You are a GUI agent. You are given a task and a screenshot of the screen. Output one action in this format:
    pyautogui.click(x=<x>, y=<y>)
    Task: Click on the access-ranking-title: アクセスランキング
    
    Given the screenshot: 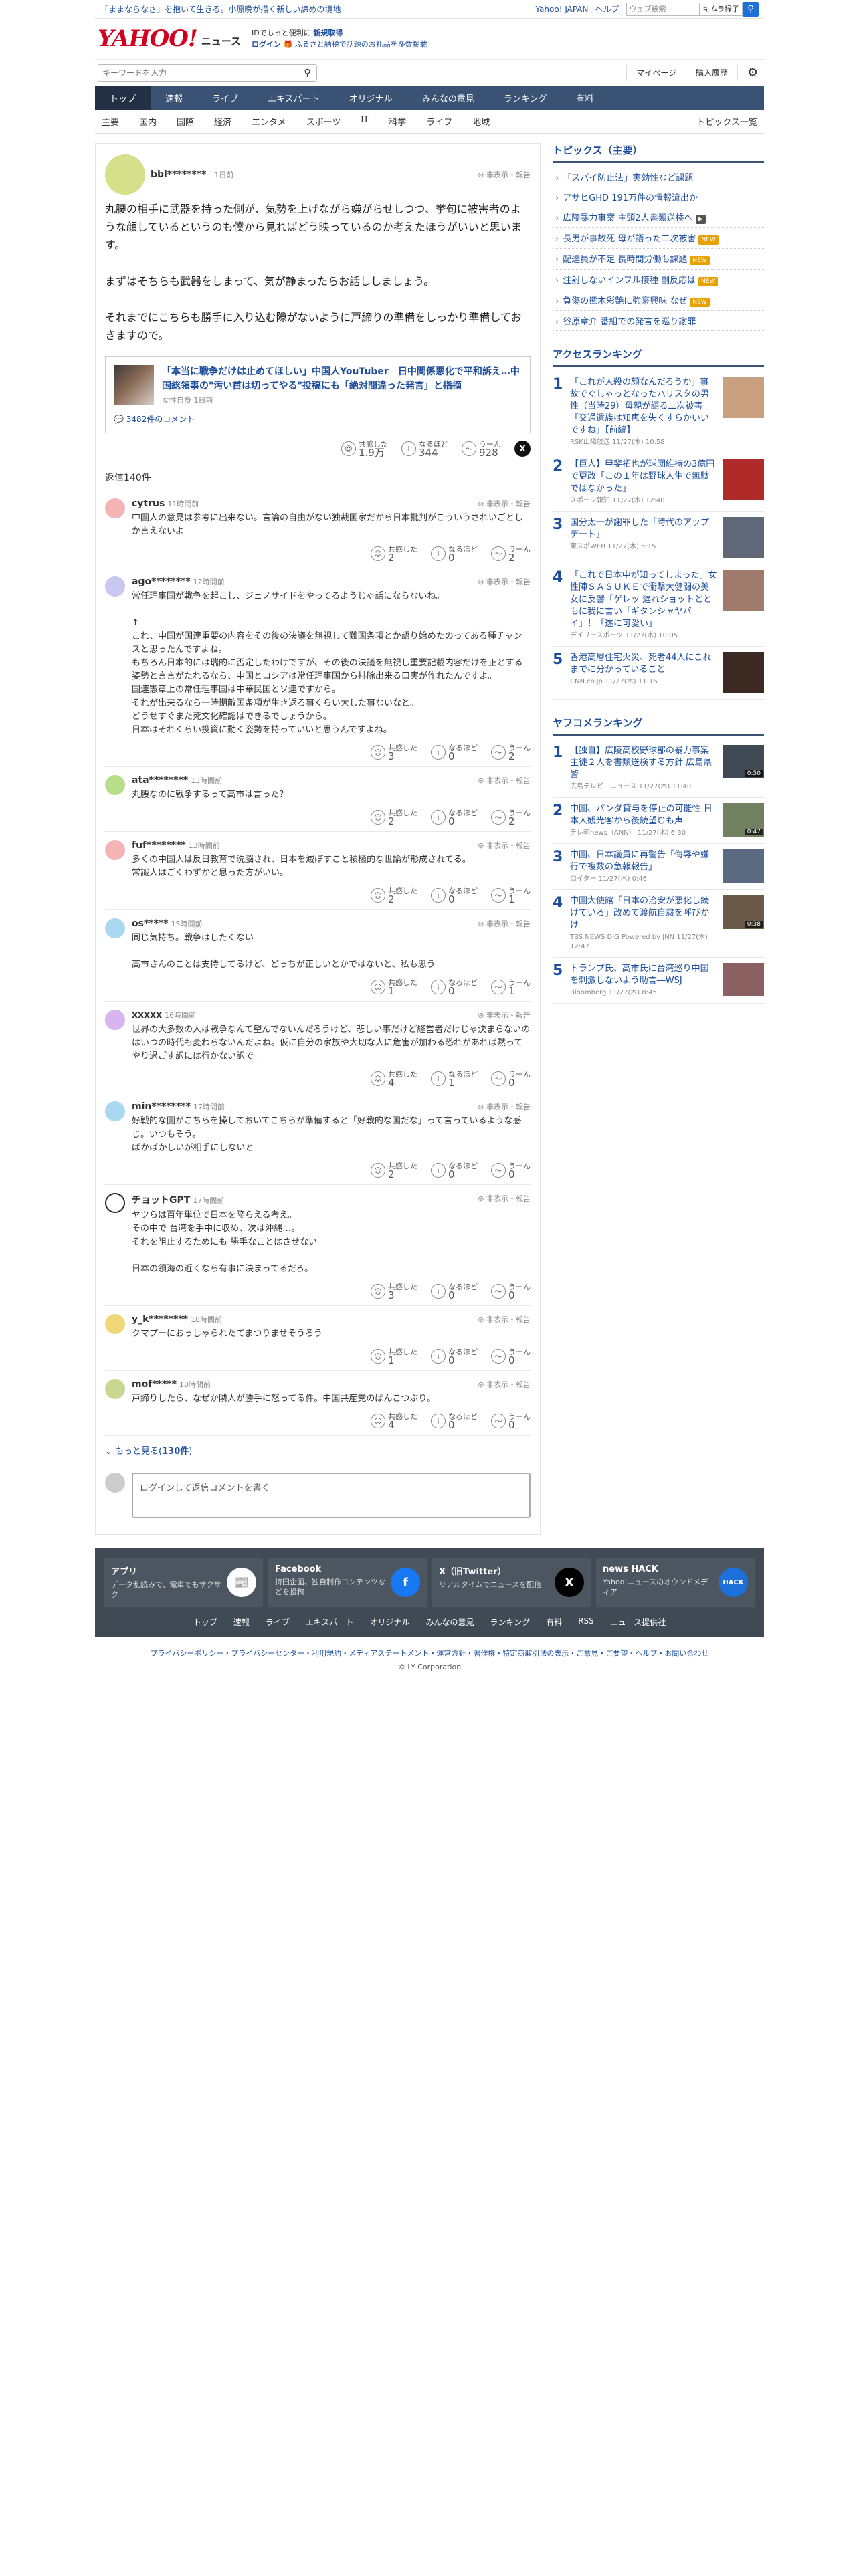 What is the action you would take?
    pyautogui.click(x=658, y=357)
    